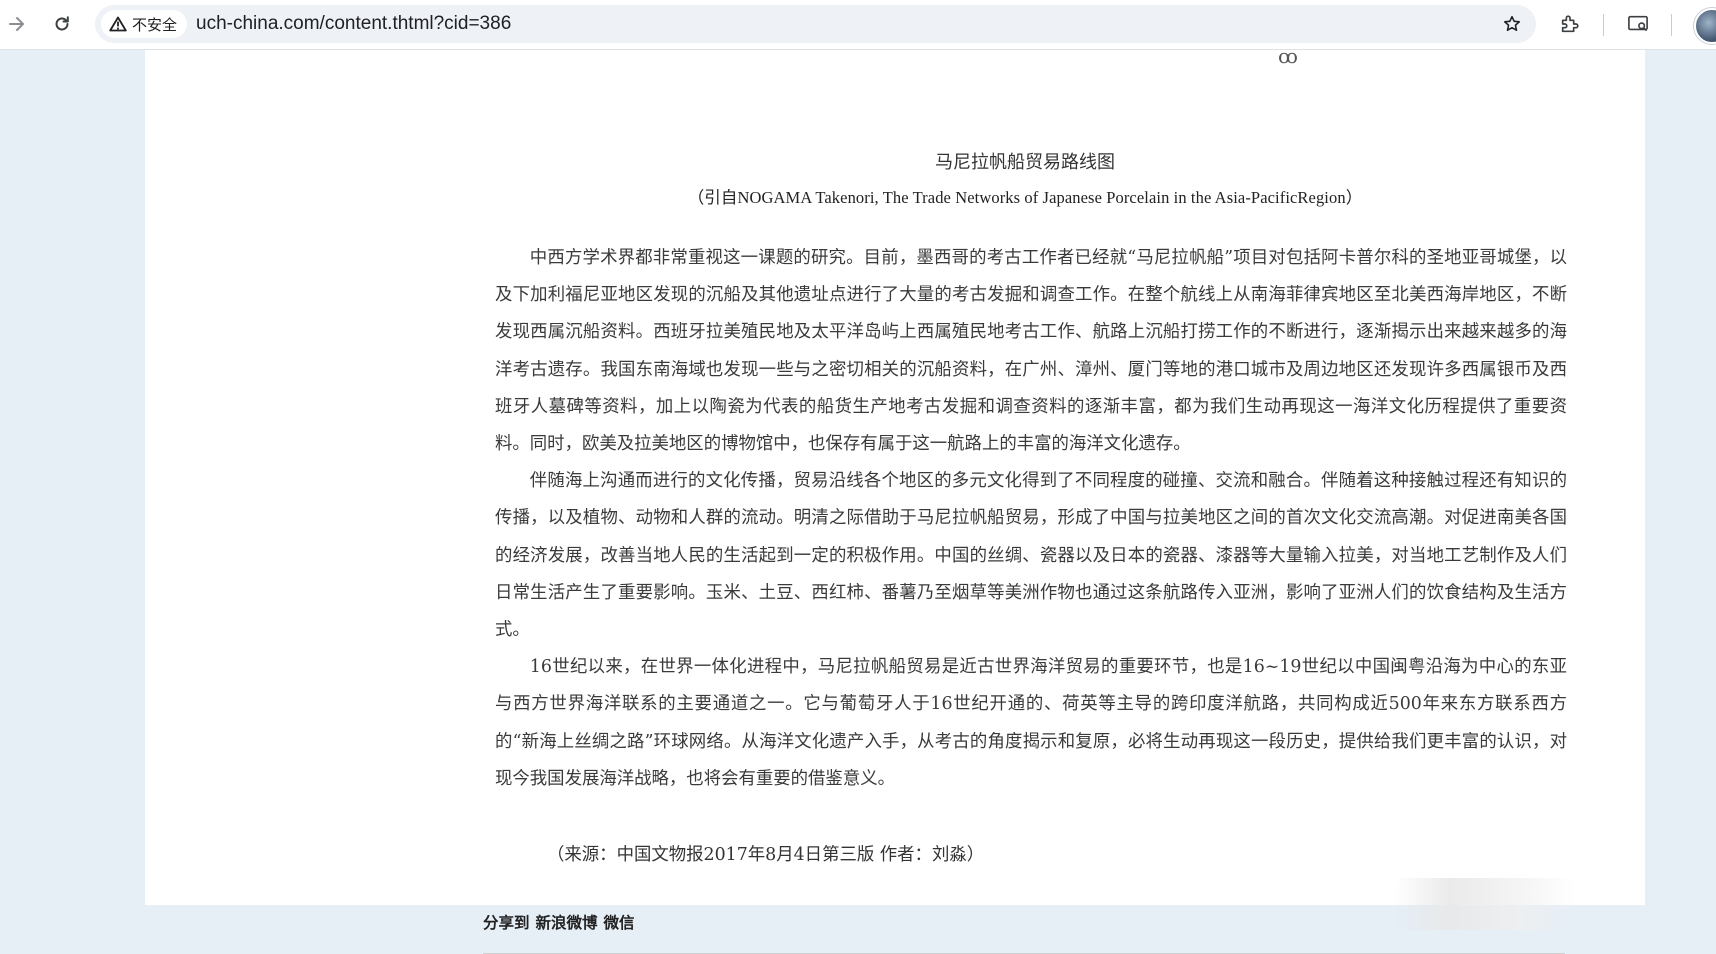  I want to click on browser-toolbar: 不安全 uch-china.com/content.thtml?cid=386, so click(858, 25).